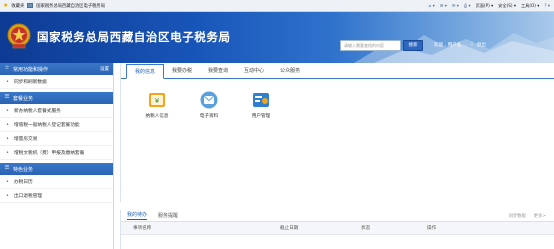 This screenshot has height=249, width=554. I want to click on favorites-label: 收藏夹, so click(17, 6).